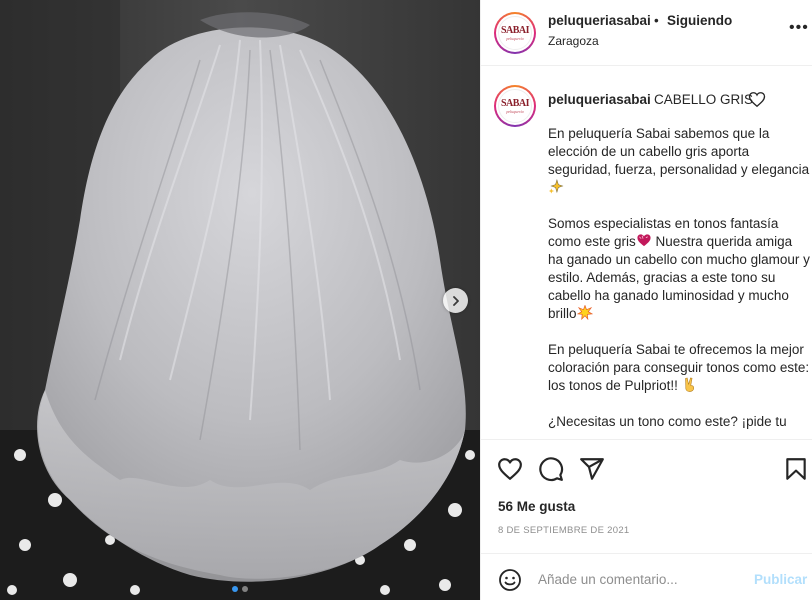 This screenshot has height=600, width=812. I want to click on victory-hand-emoji-icon, so click(689, 384).